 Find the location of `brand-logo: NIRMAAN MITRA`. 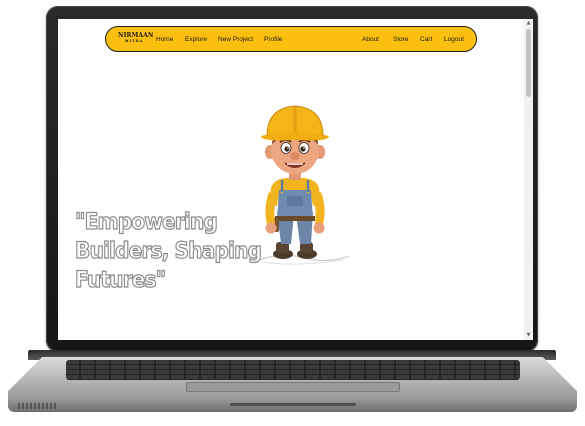

brand-logo: NIRMAAN MITRA is located at coordinates (136, 38).